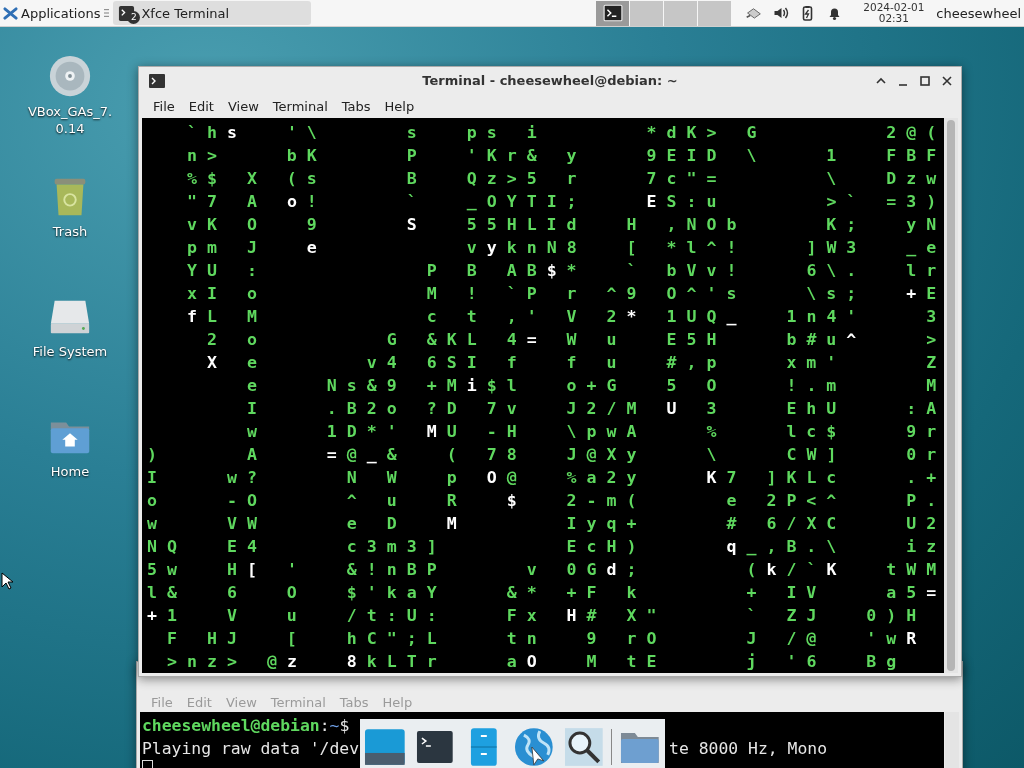  I want to click on menu-item: View, so click(243, 106).